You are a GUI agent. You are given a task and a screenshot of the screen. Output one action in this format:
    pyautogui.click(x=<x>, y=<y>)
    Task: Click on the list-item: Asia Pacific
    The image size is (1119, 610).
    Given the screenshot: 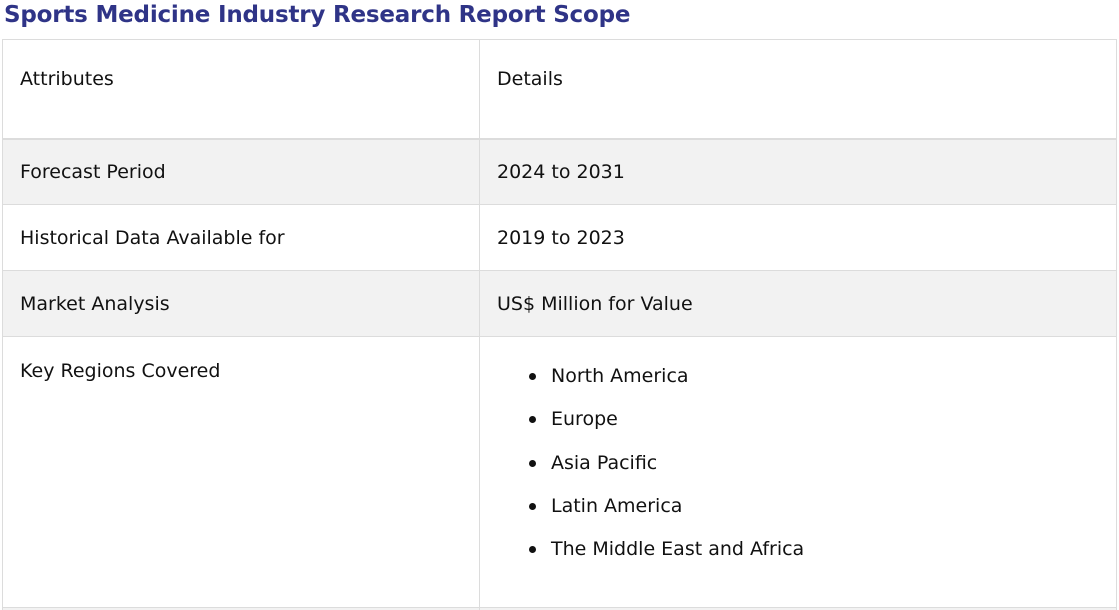 What is the action you would take?
    pyautogui.click(x=815, y=471)
    